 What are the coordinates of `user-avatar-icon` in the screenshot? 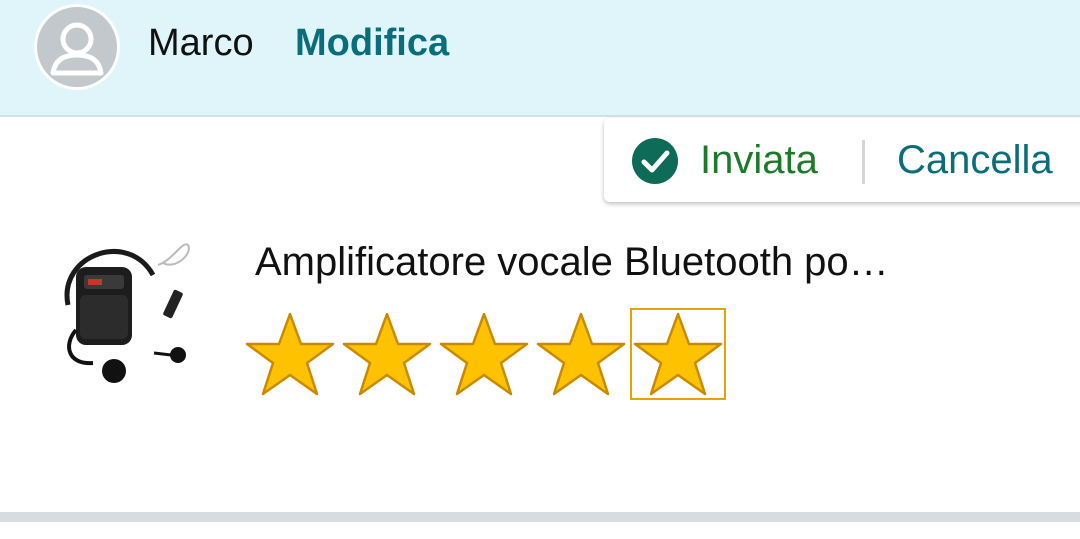 It's located at (77, 49).